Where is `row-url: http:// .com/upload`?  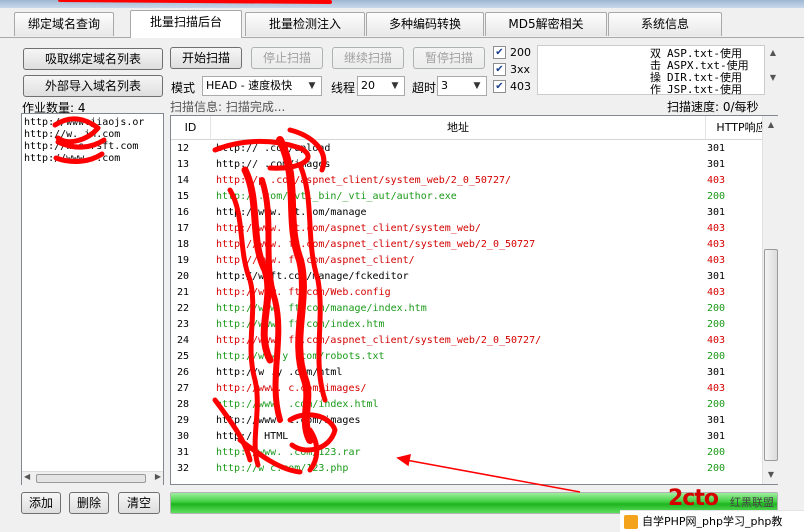
row-url: http:// .com/upload is located at coordinates (273, 148).